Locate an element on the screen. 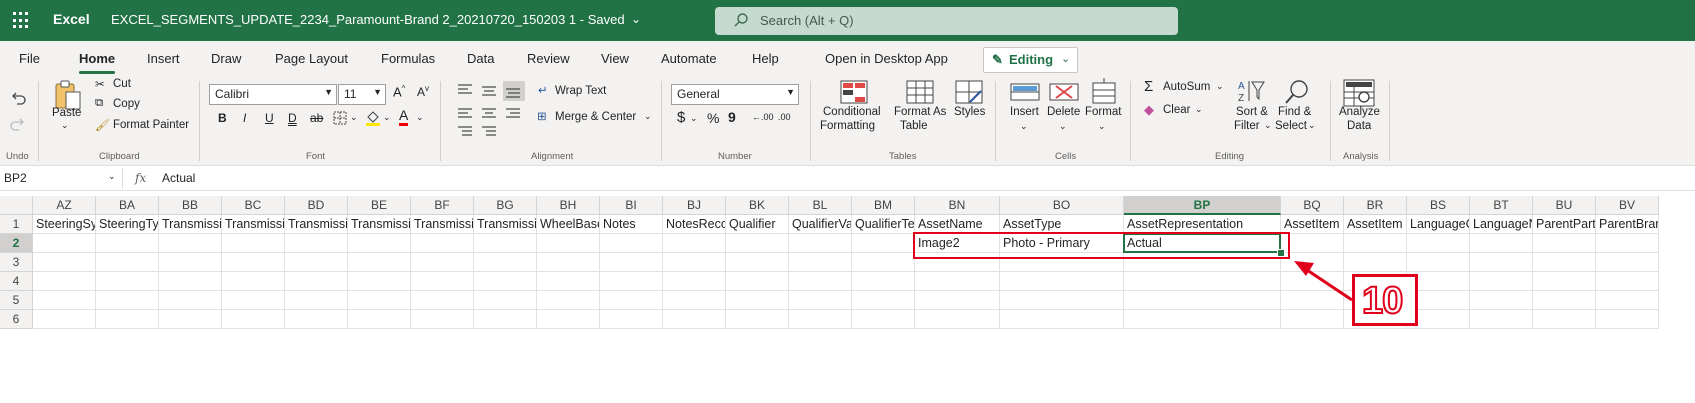 This screenshot has height=403, width=1695. step-number-badge: 10 is located at coordinates (1385, 300).